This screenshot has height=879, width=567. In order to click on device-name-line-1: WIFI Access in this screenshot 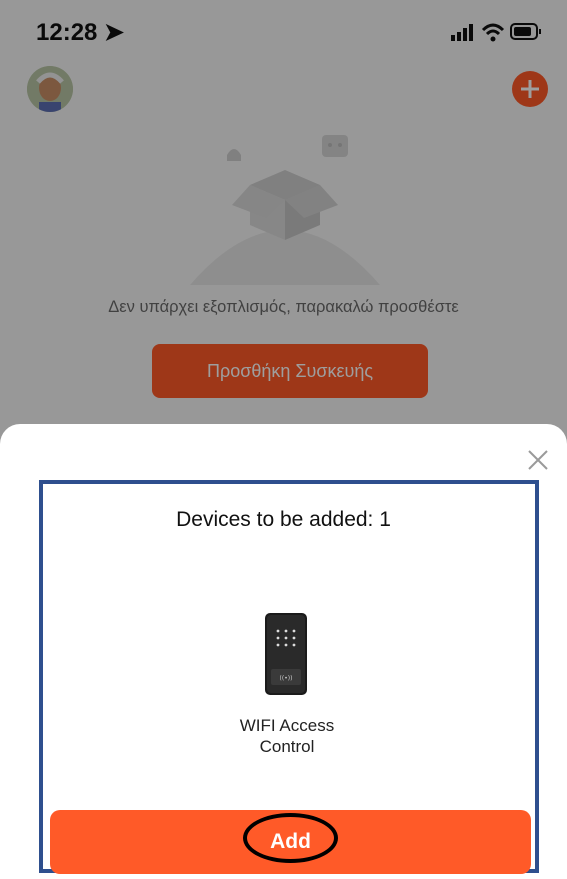, I will do `click(287, 725)`.